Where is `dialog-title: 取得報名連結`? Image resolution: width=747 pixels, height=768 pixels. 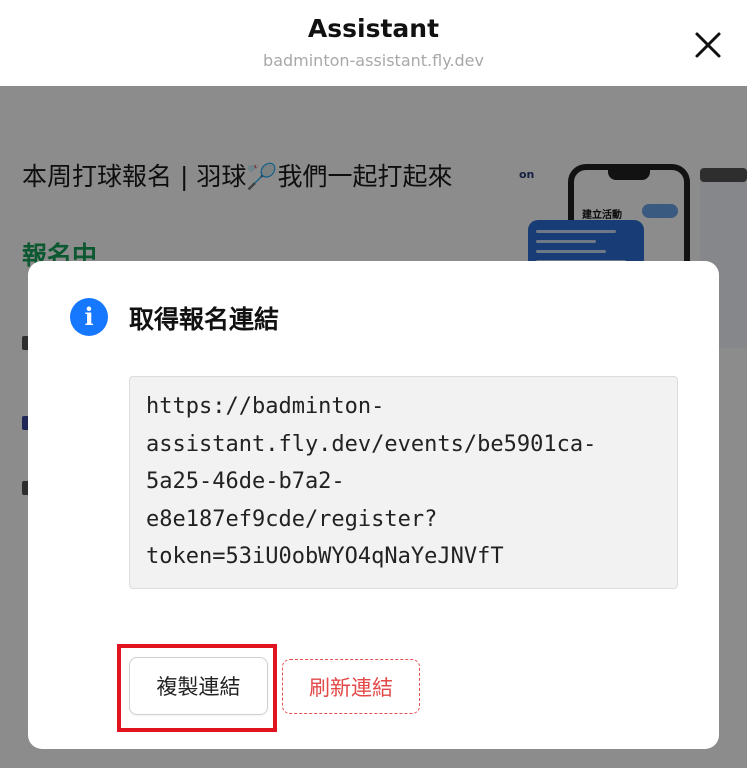
dialog-title: 取得報名連結 is located at coordinates (204, 319).